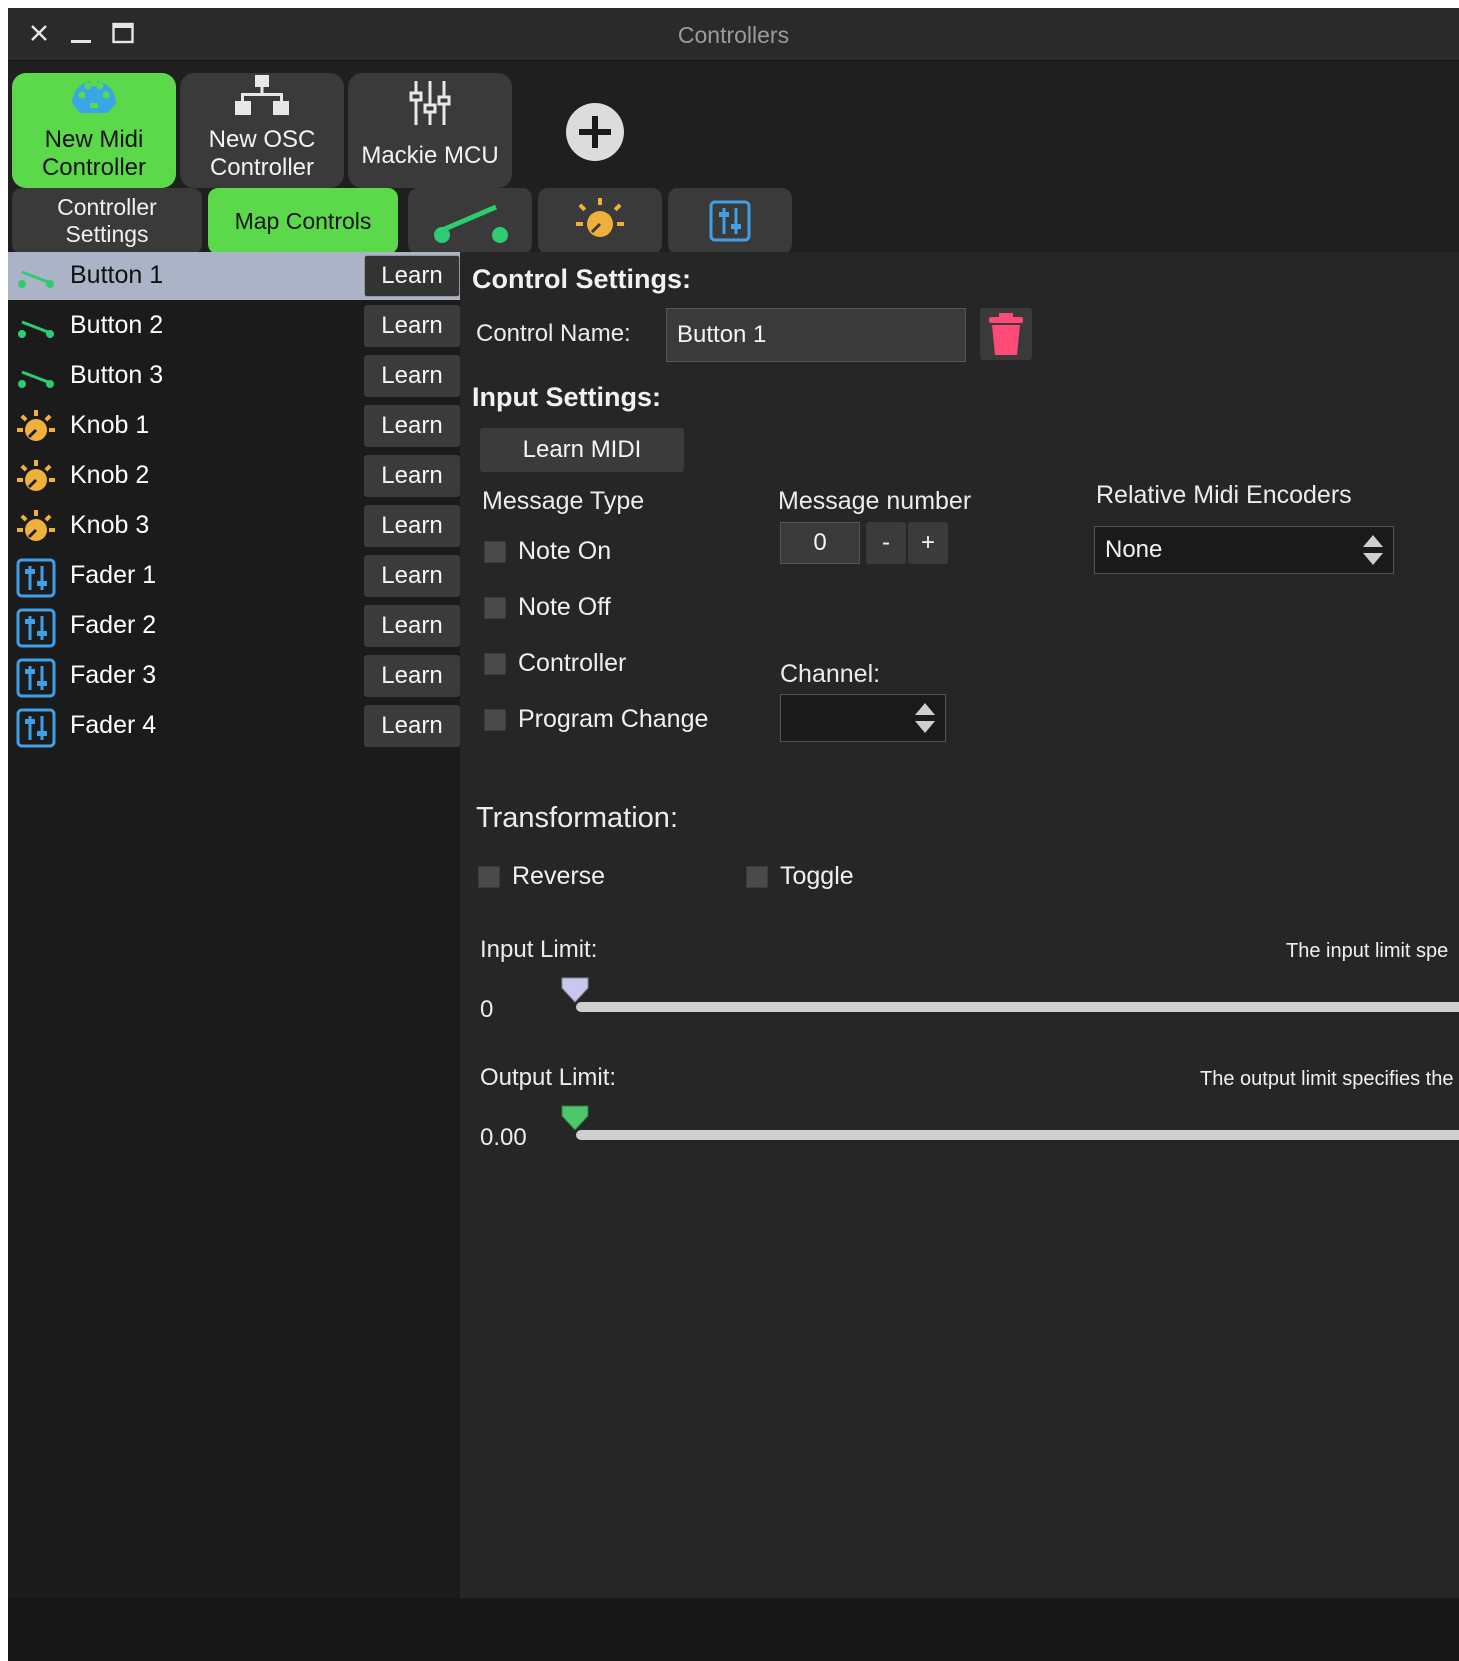 Image resolution: width=1459 pixels, height=1661 pixels. Describe the element at coordinates (575, 992) in the screenshot. I see `input-limit-handle` at that location.